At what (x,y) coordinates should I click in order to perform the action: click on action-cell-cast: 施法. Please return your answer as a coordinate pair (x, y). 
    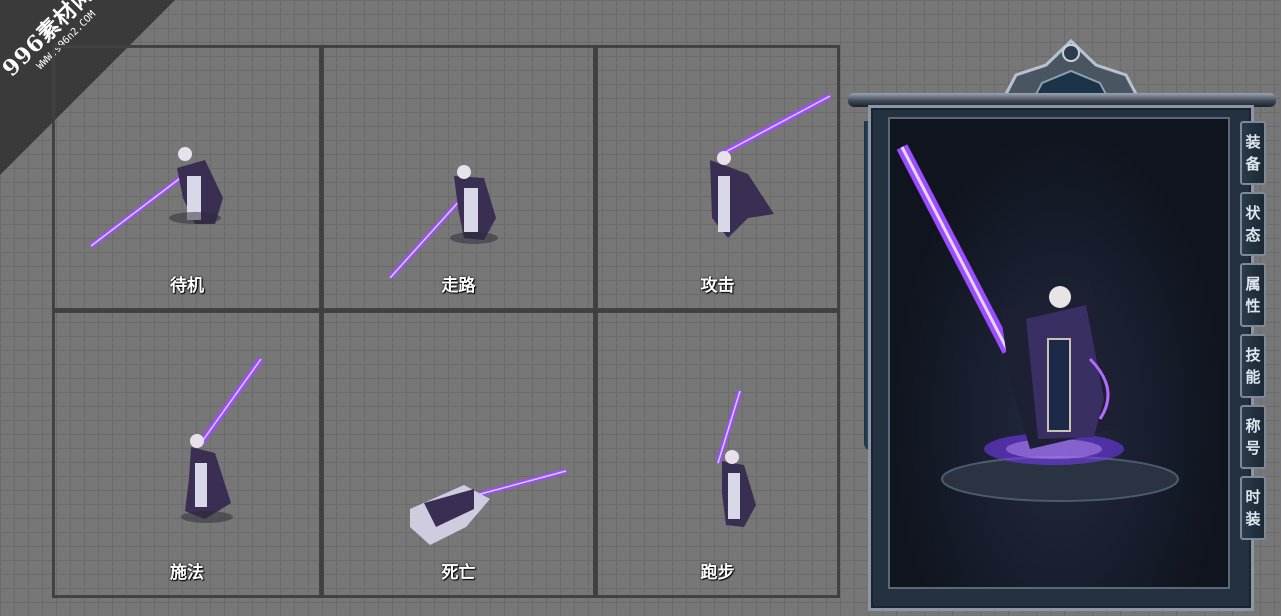
    Looking at the image, I should click on (187, 454).